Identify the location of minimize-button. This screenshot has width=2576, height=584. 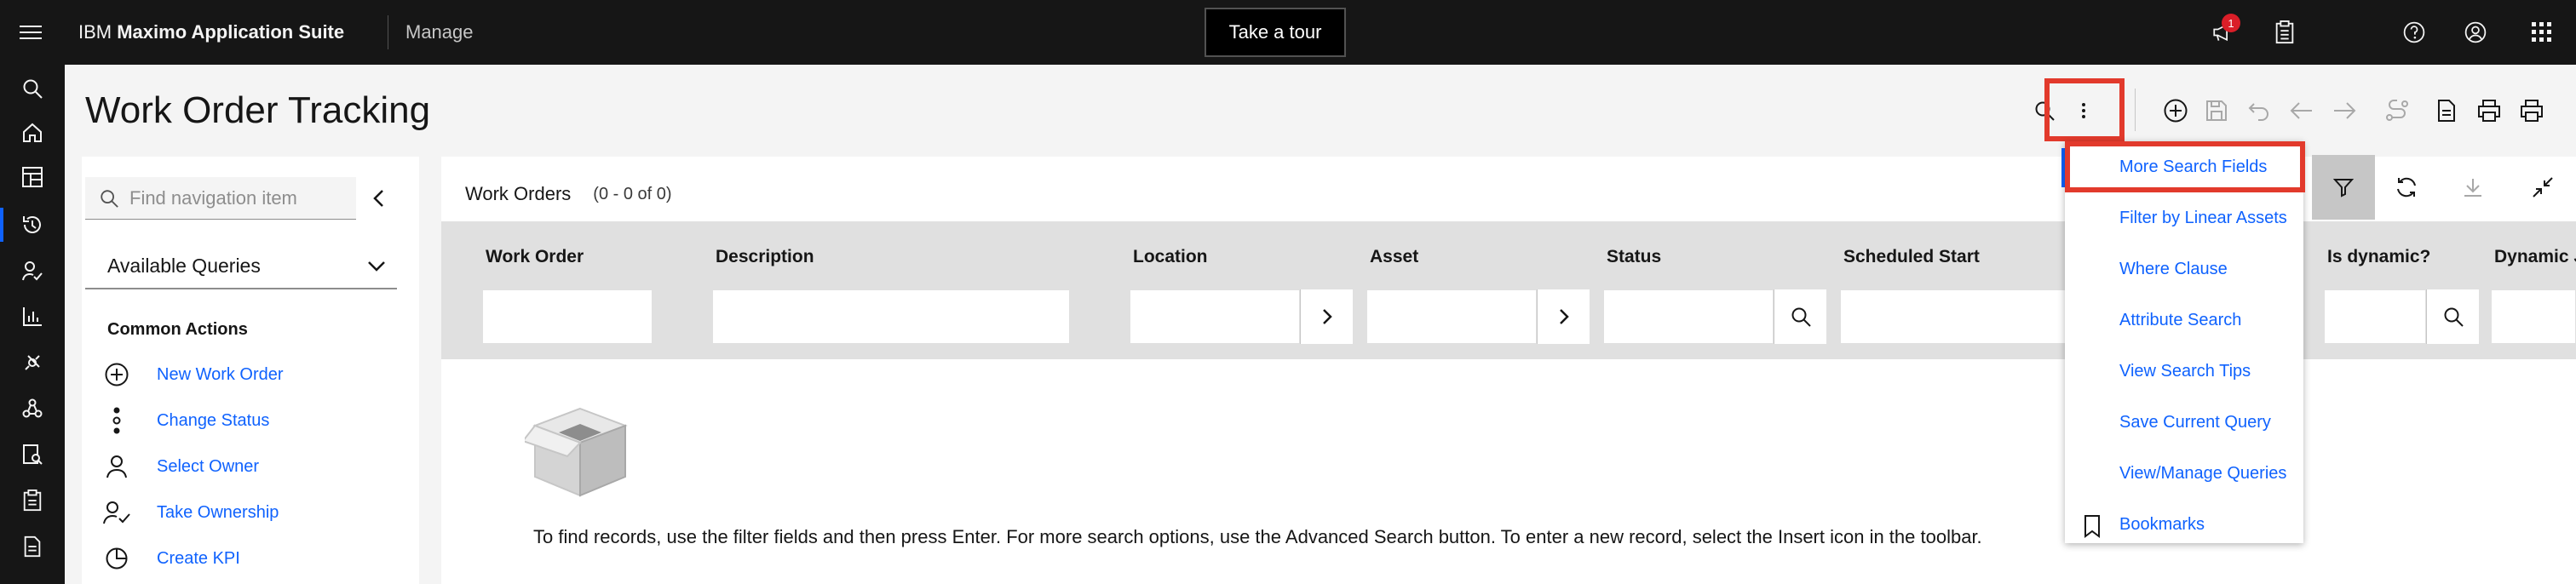
(2542, 187).